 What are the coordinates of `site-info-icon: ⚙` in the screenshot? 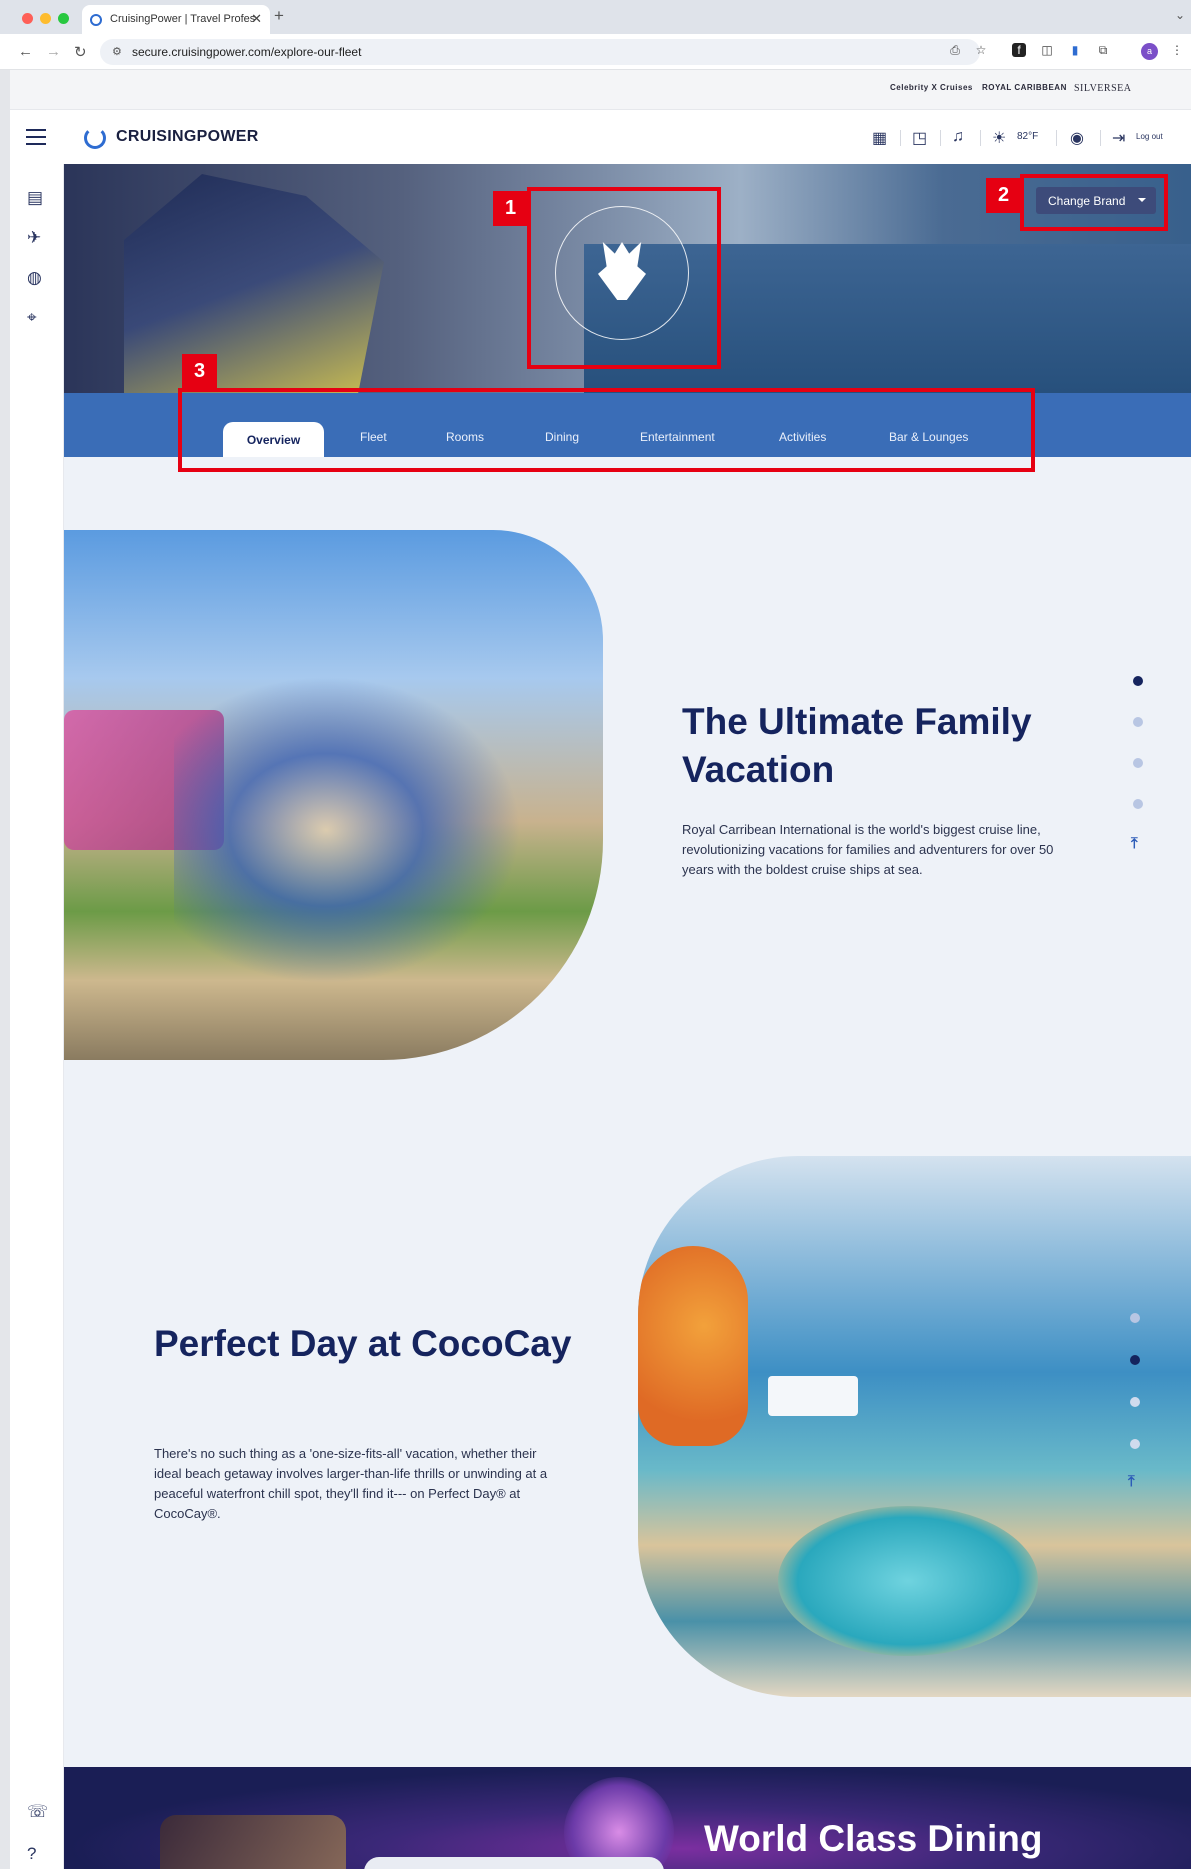 It's located at (117, 51).